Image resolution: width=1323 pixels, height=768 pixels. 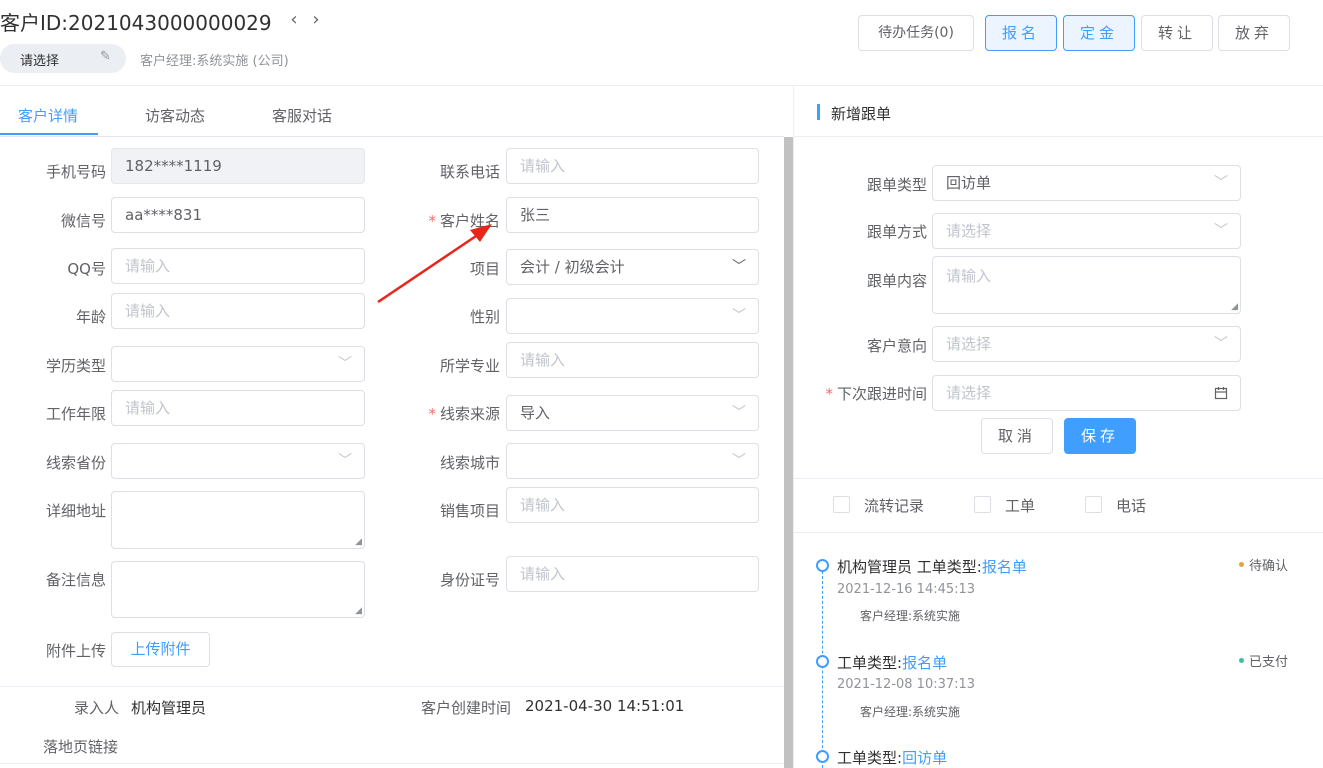 What do you see at coordinates (469, 463) in the screenshot?
I see `lead-city-label: 线索城市` at bounding box center [469, 463].